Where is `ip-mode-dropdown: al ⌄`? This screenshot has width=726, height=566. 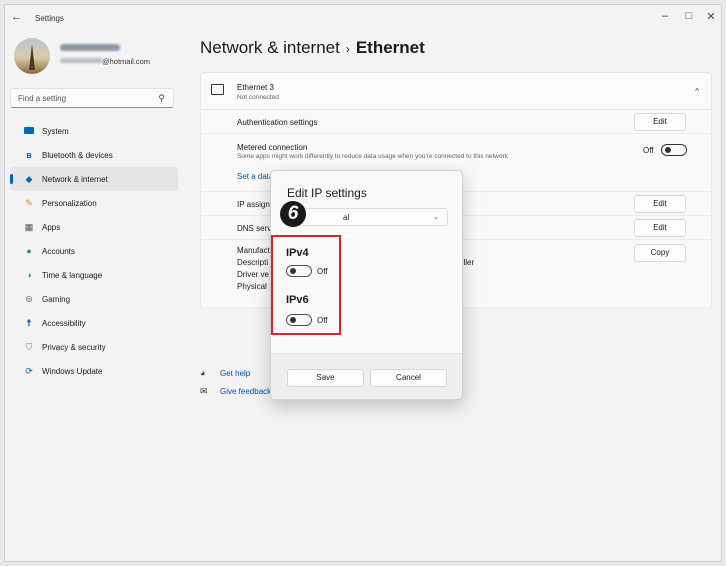
ip-mode-dropdown: al ⌄ is located at coordinates (367, 217).